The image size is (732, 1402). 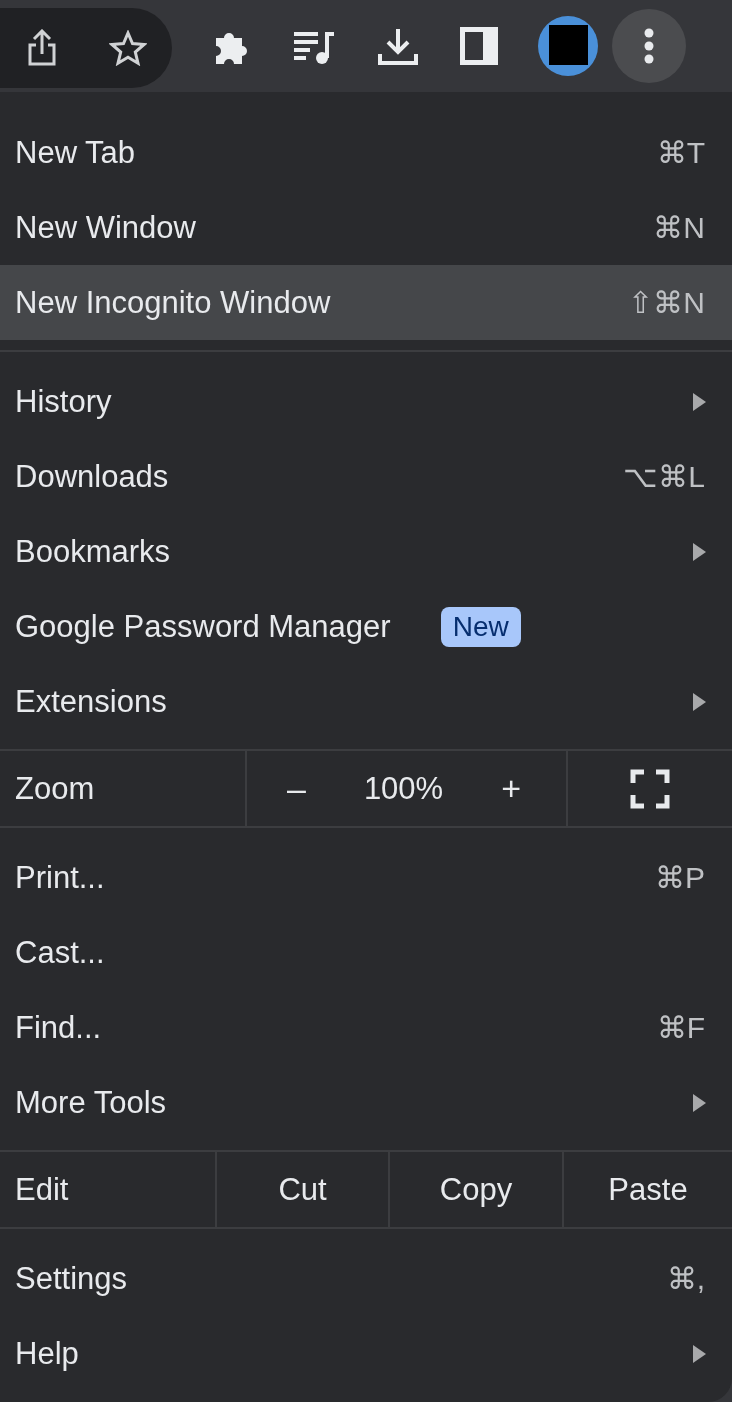 I want to click on menu-item-label: New Incognito Window, so click(x=173, y=302).